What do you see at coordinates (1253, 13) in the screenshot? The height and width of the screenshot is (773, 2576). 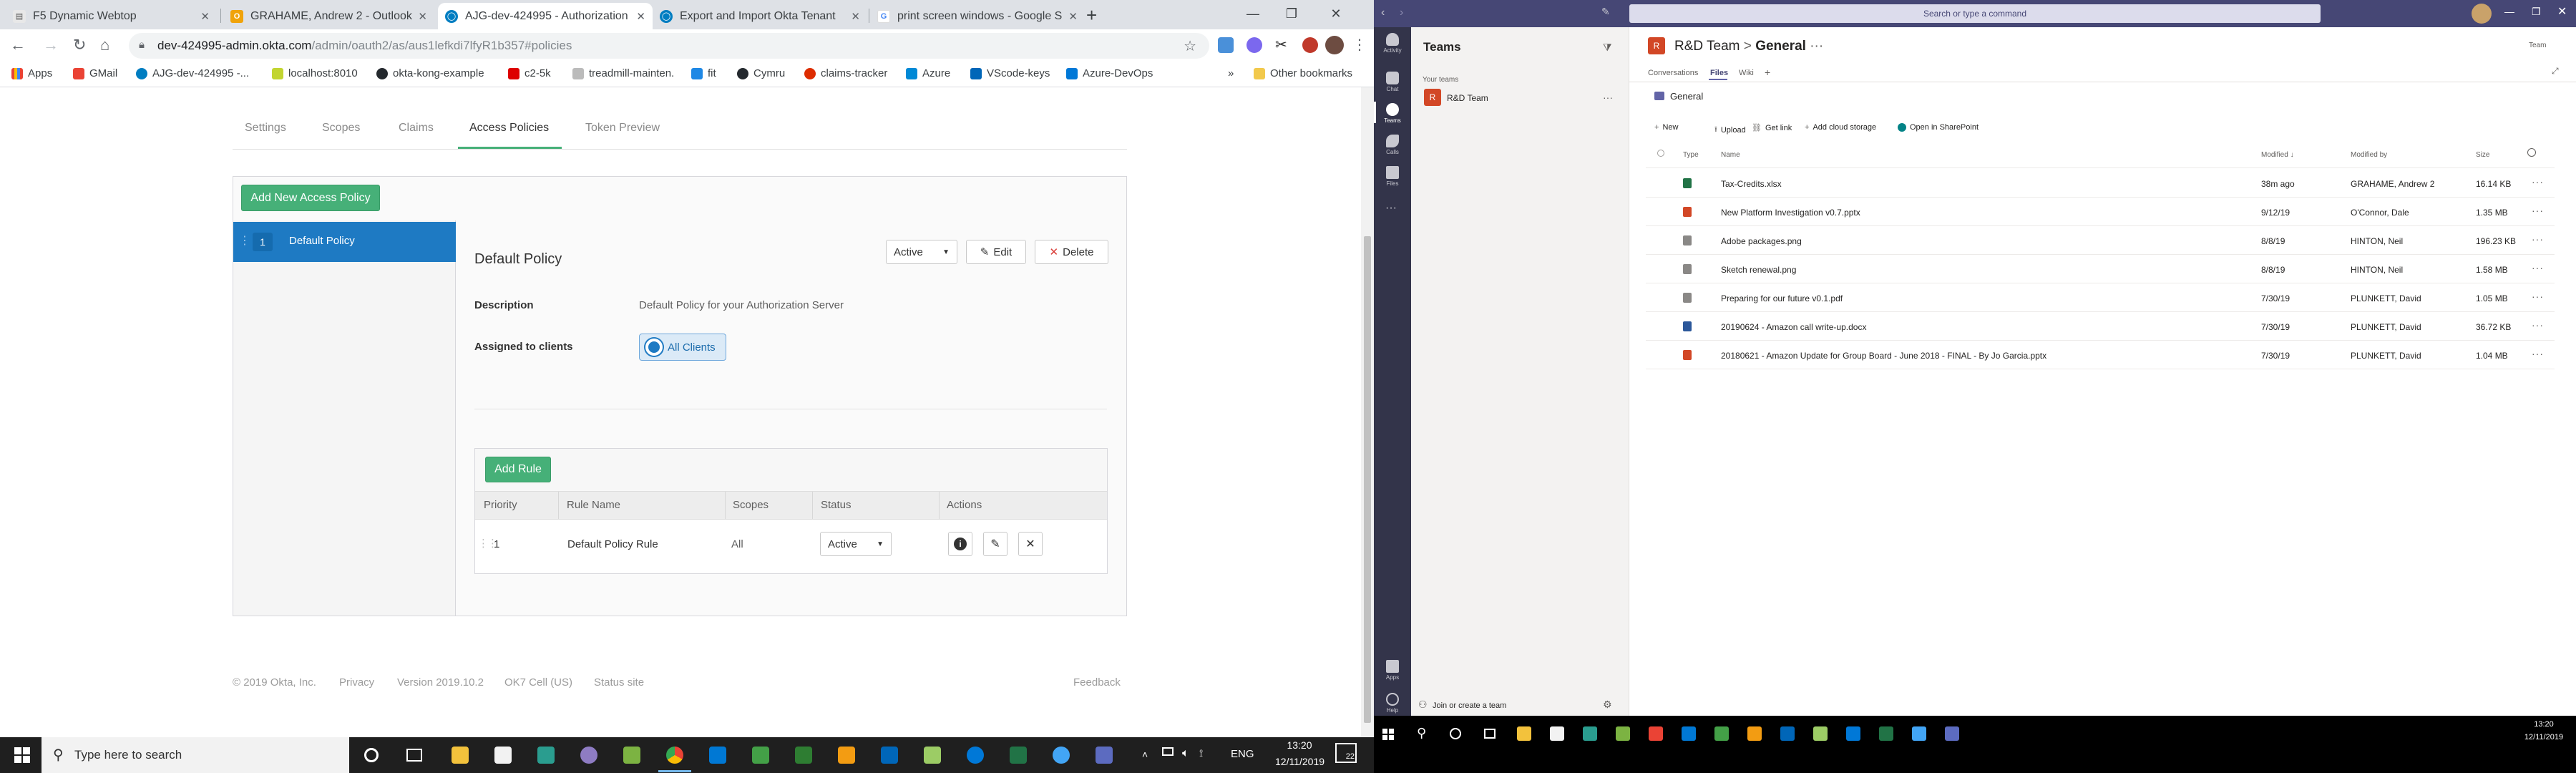 I see `minimize-icon: —` at bounding box center [1253, 13].